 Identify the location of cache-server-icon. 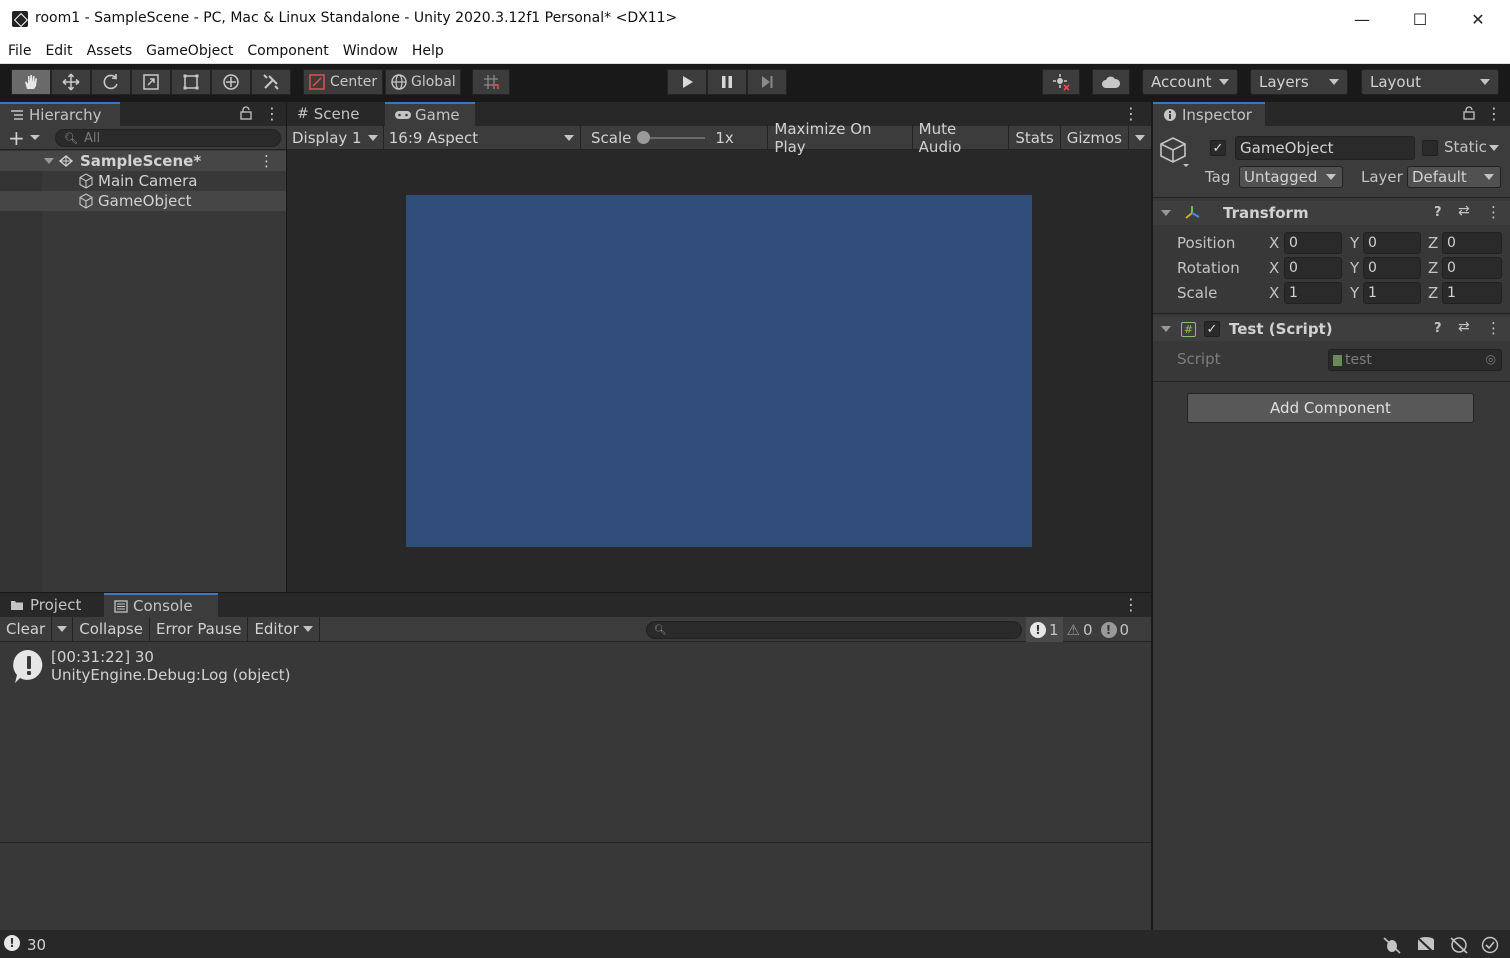
(1426, 945).